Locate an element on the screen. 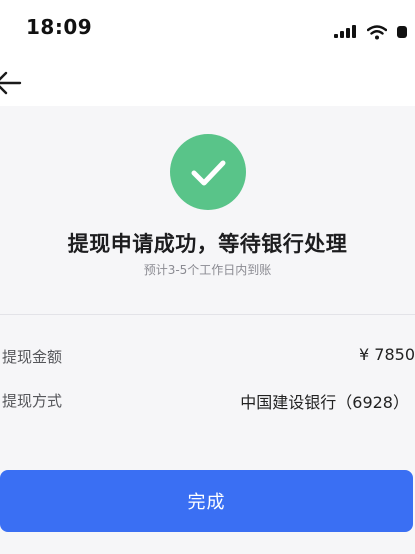 The width and height of the screenshot is (415, 554). battery-icon is located at coordinates (402, 32).